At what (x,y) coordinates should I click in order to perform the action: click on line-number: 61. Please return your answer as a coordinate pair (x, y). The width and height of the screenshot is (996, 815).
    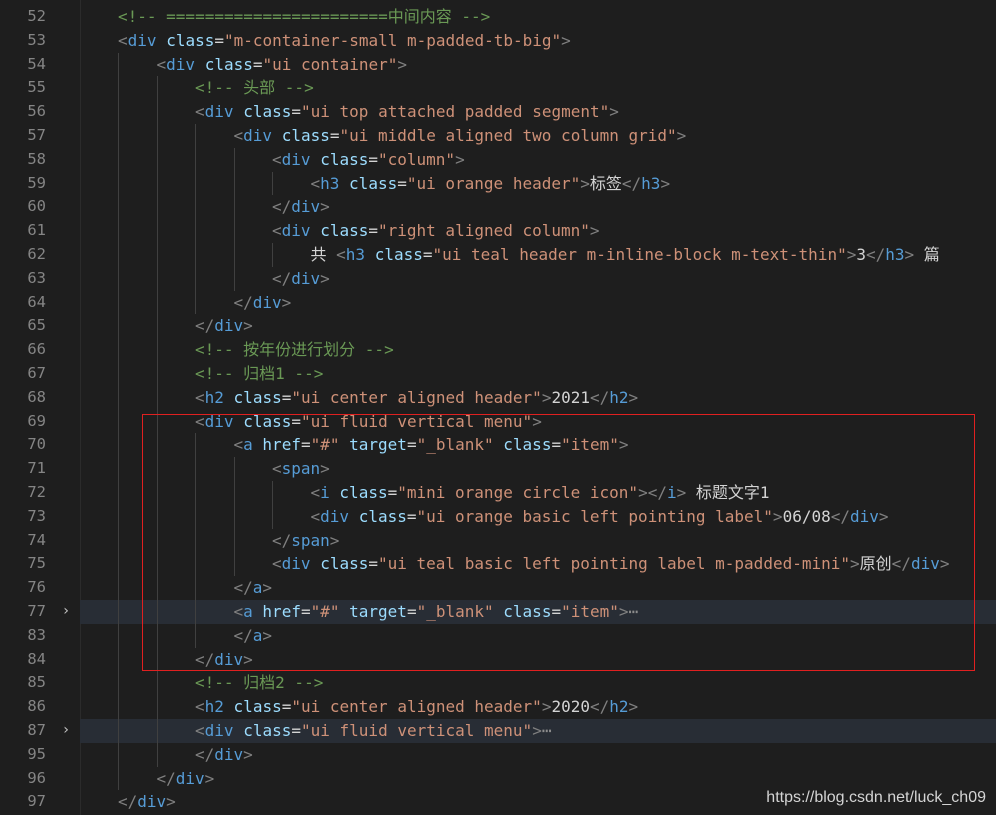
    Looking at the image, I should click on (36, 230).